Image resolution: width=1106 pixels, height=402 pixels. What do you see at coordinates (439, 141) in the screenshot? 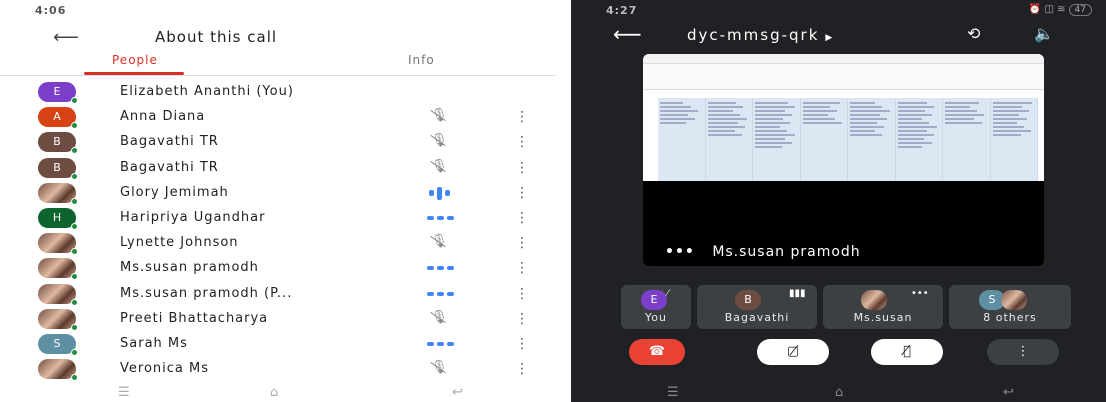
I see `mic-off-icon: 🎙` at bounding box center [439, 141].